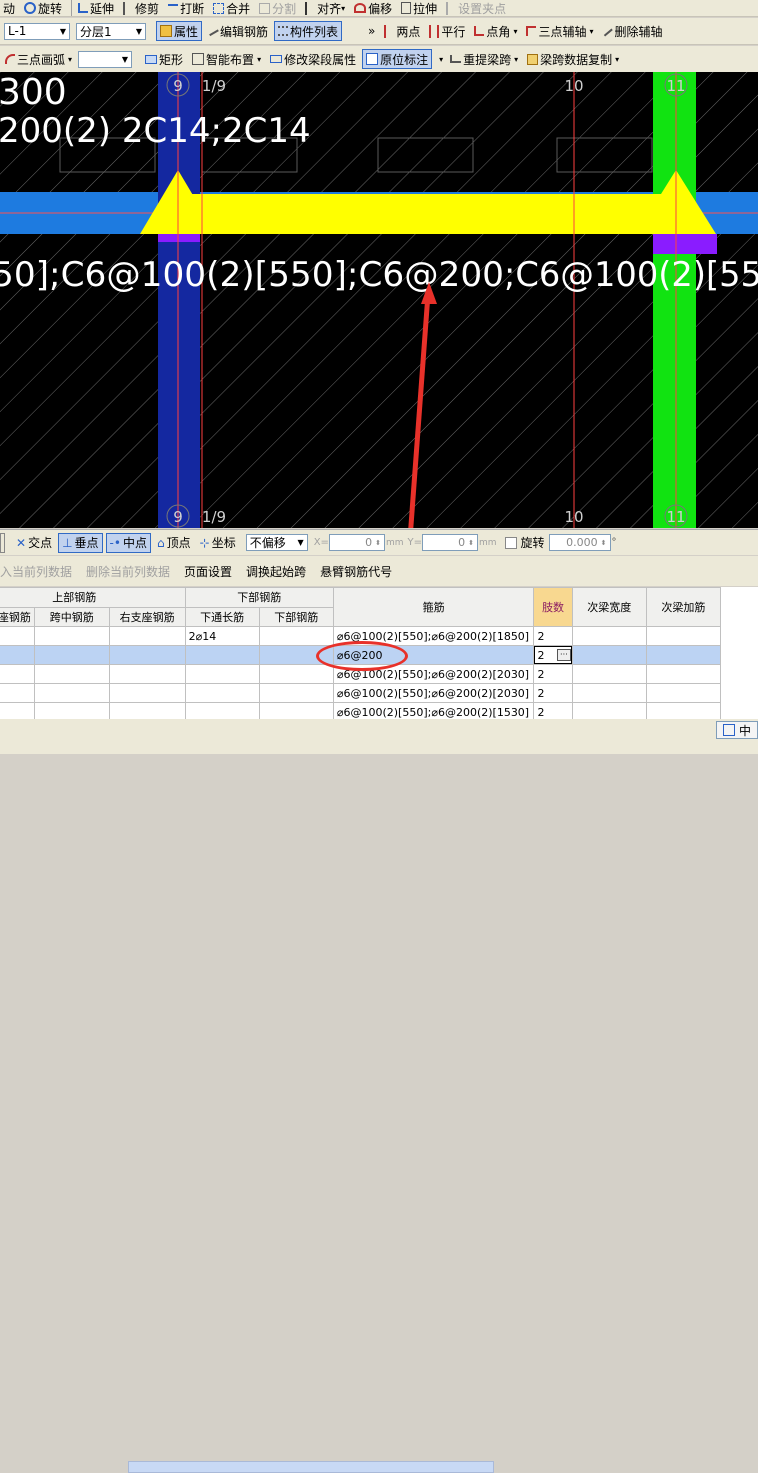 This screenshot has width=758, height=1473. What do you see at coordinates (222, 636) in the screenshot?
I see `cell-bottom-through: 2⌀14` at bounding box center [222, 636].